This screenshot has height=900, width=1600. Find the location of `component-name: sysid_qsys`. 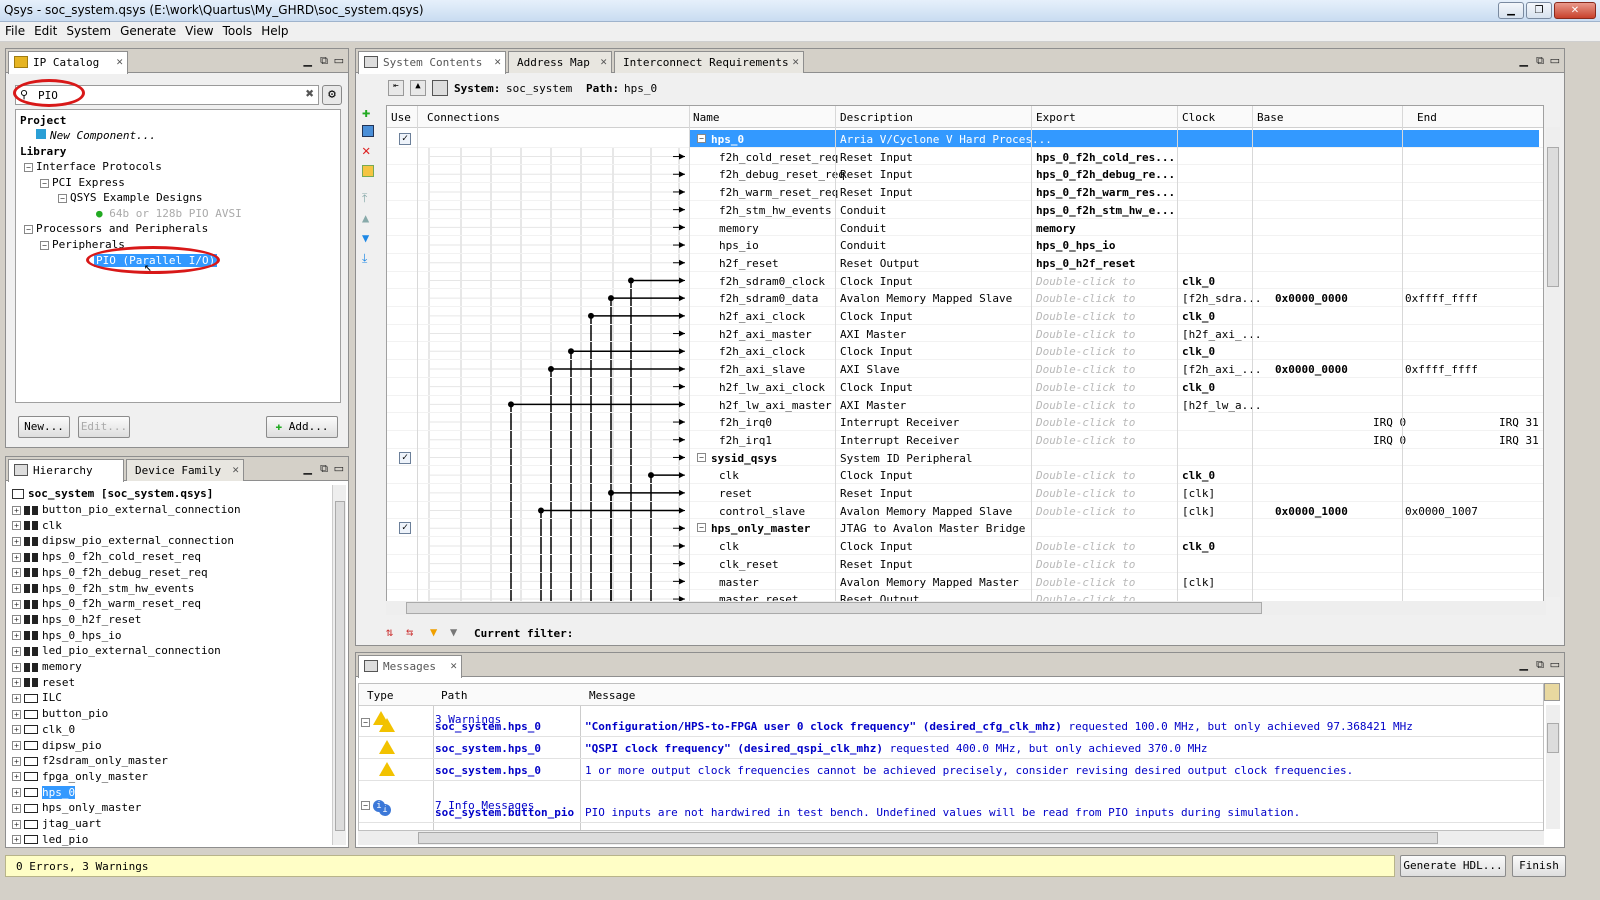

component-name: sysid_qsys is located at coordinates (744, 458).